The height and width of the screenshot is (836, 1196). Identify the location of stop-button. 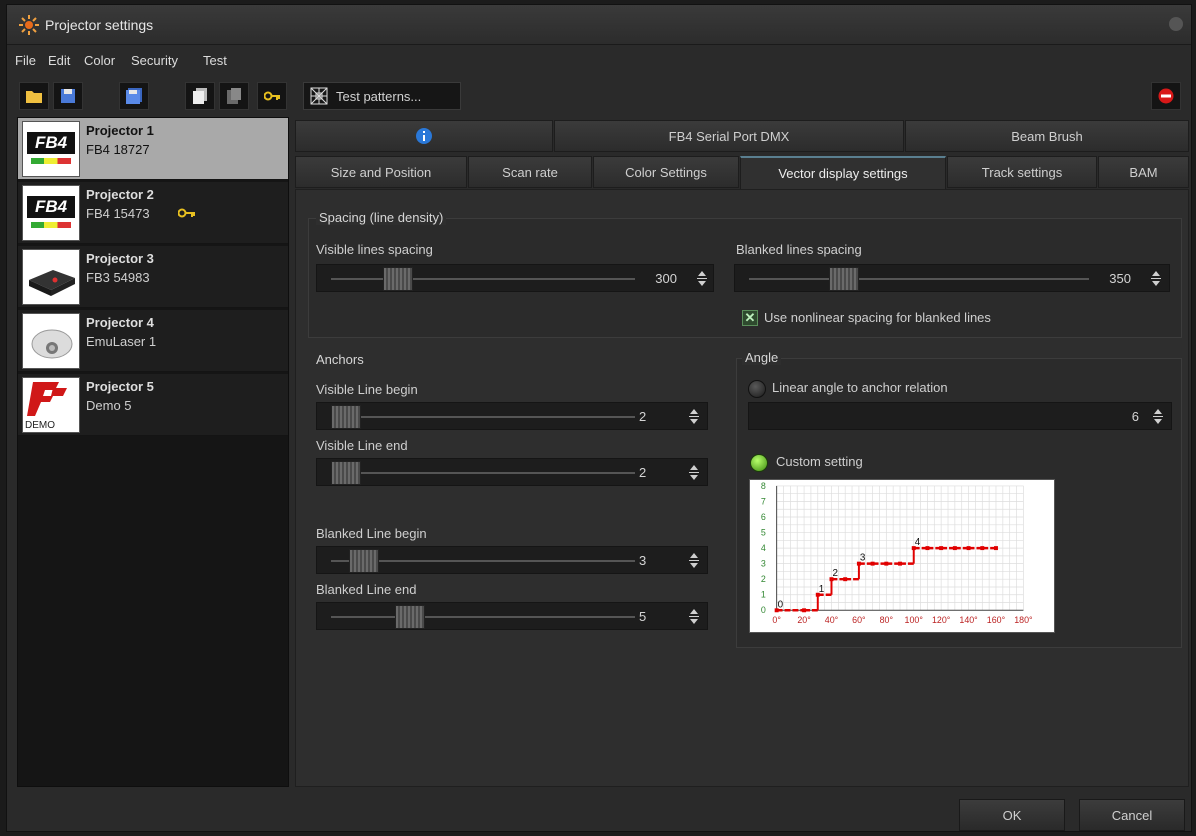
(1166, 96).